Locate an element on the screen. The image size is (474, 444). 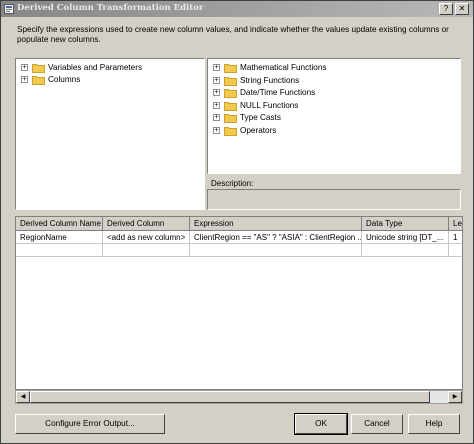
column-header-length: Le is located at coordinates (455, 224).